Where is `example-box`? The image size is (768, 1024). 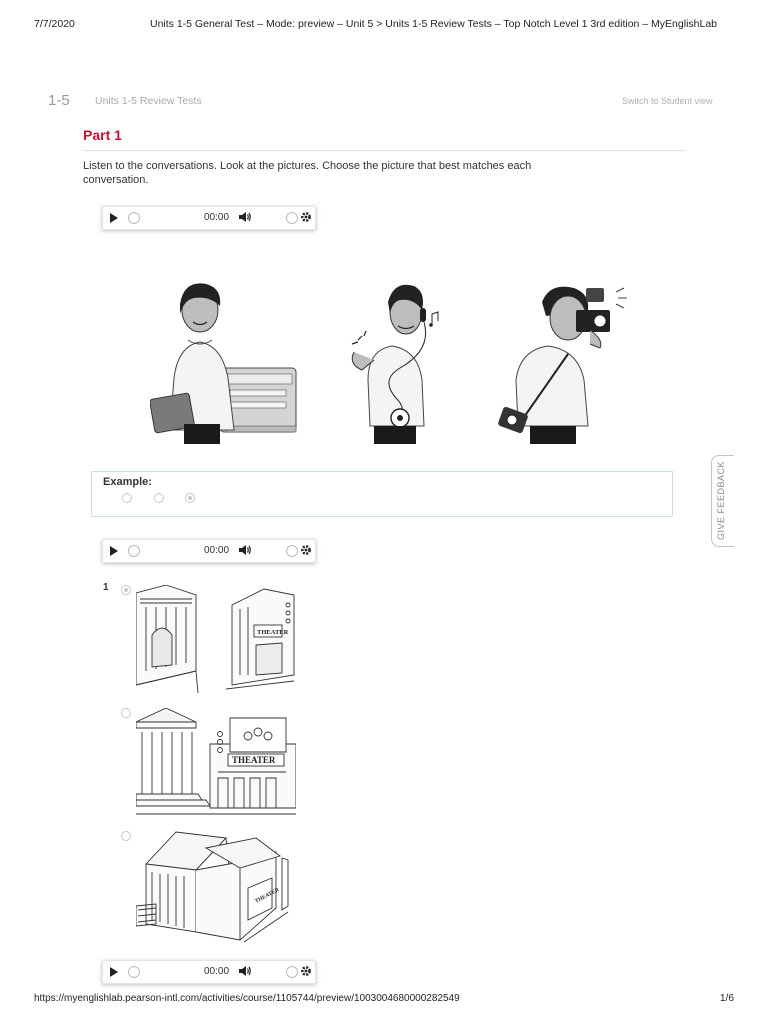
example-box is located at coordinates (382, 494).